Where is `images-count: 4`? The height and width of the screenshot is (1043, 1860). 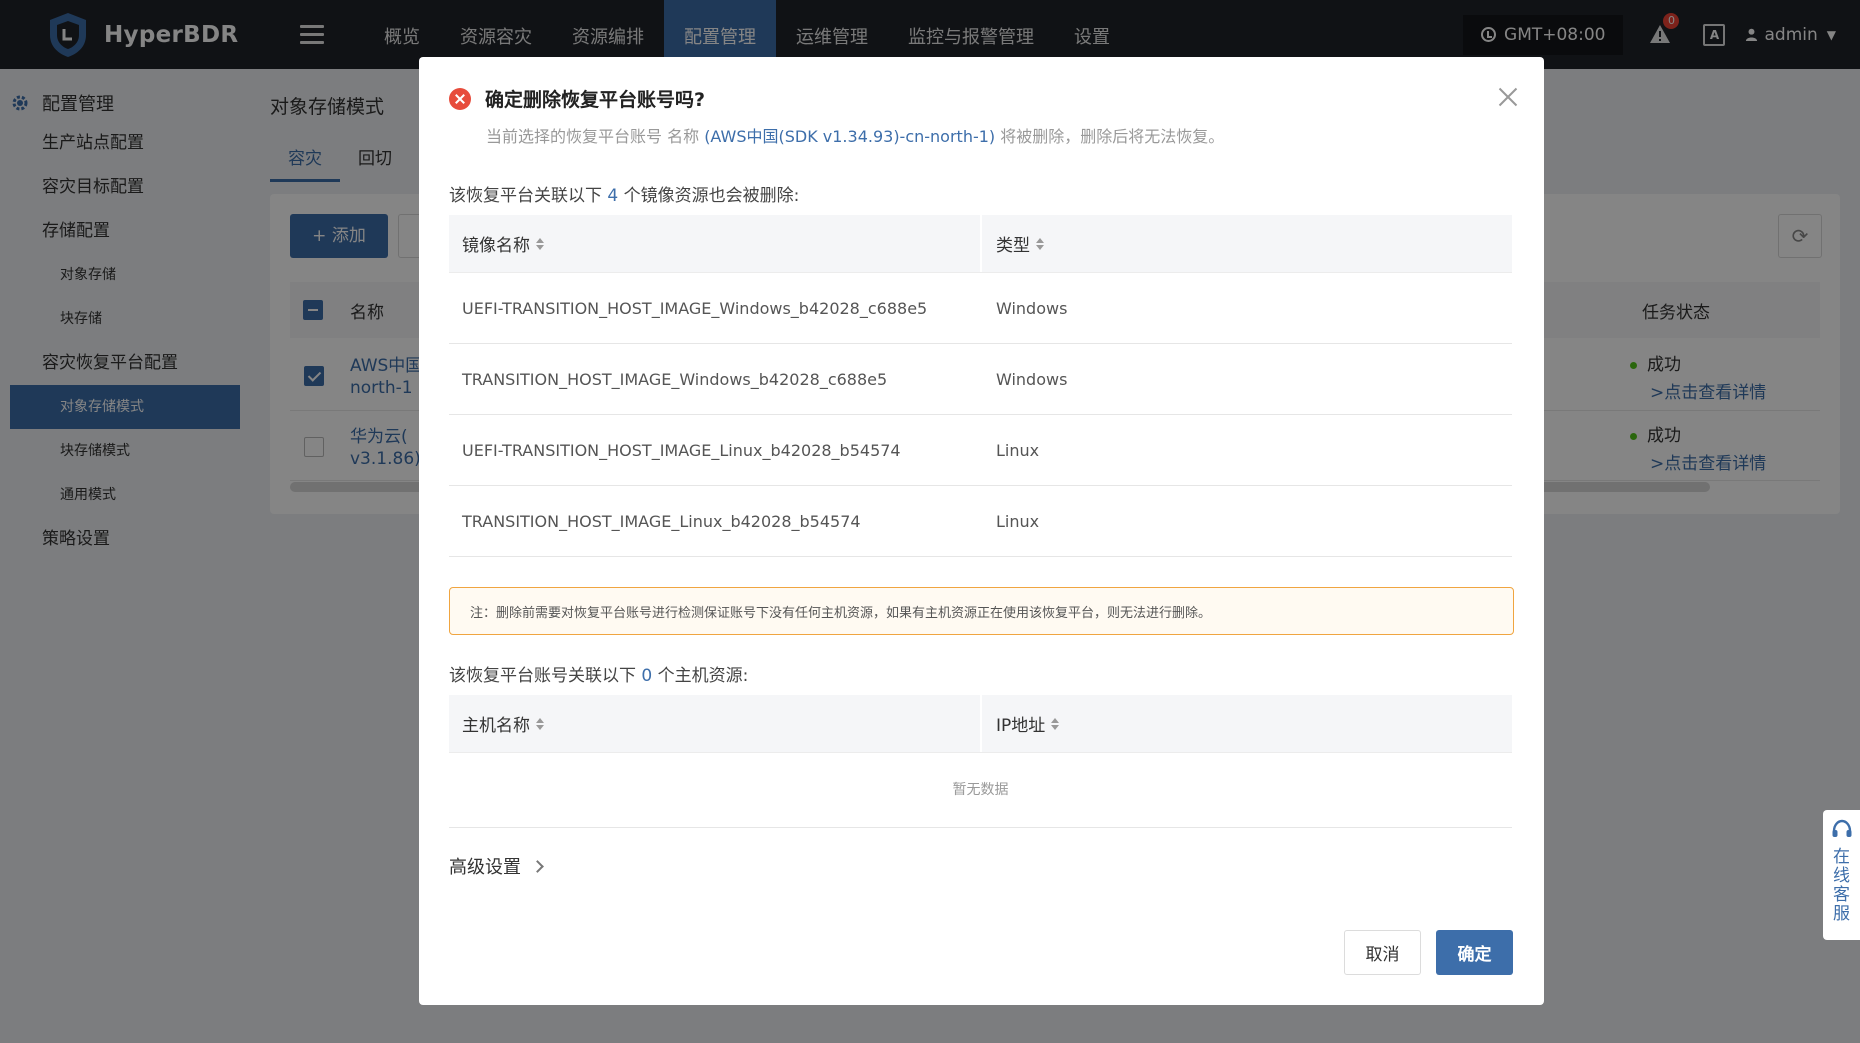 images-count: 4 is located at coordinates (613, 196).